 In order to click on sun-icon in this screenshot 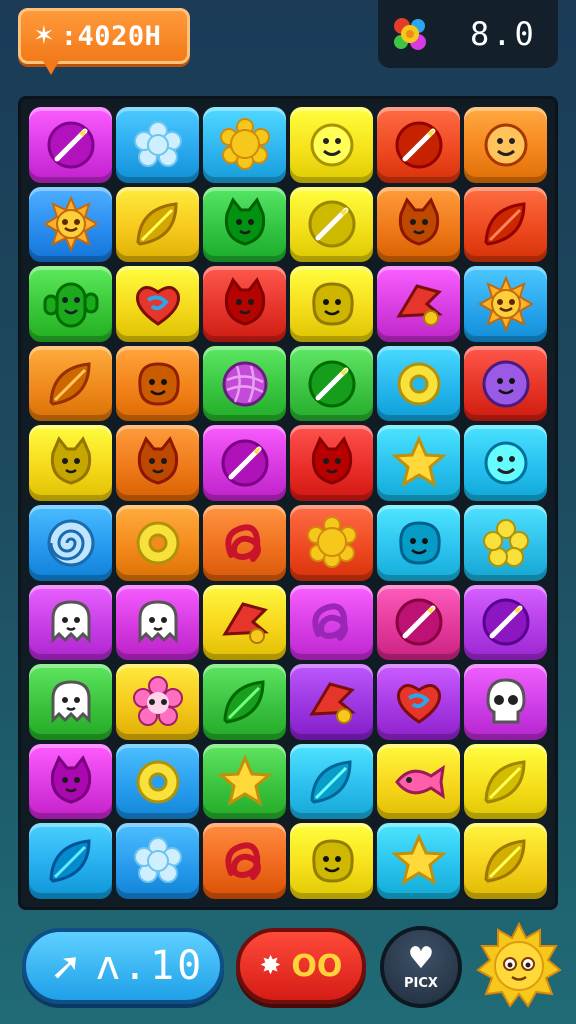, I will do `click(505, 304)`.